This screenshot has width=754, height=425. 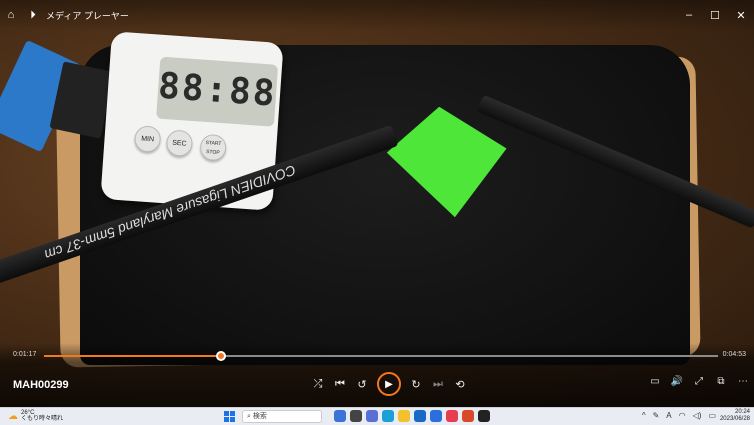 What do you see at coordinates (438, 384) in the screenshot?
I see `next-icon: ⏭` at bounding box center [438, 384].